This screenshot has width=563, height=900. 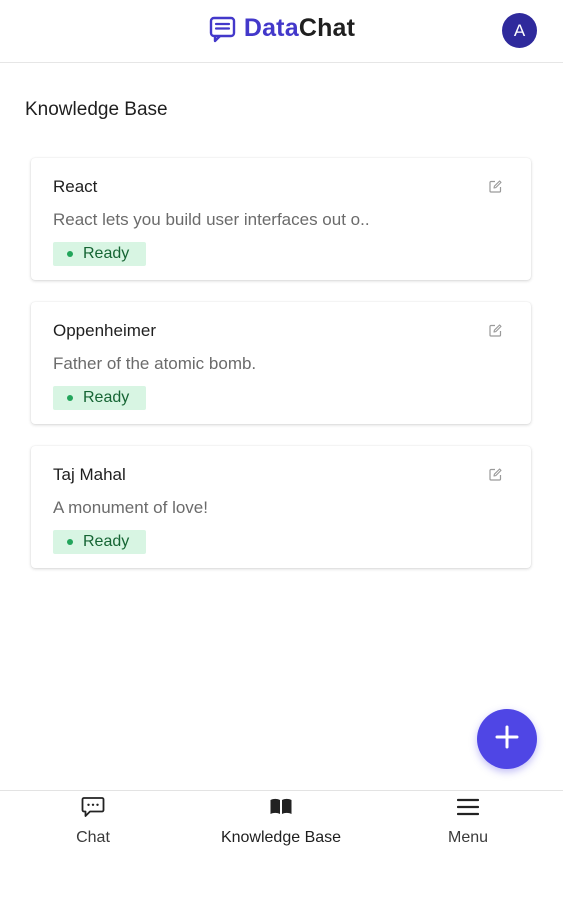 What do you see at coordinates (130, 507) in the screenshot?
I see `card-description: A monument of love!` at bounding box center [130, 507].